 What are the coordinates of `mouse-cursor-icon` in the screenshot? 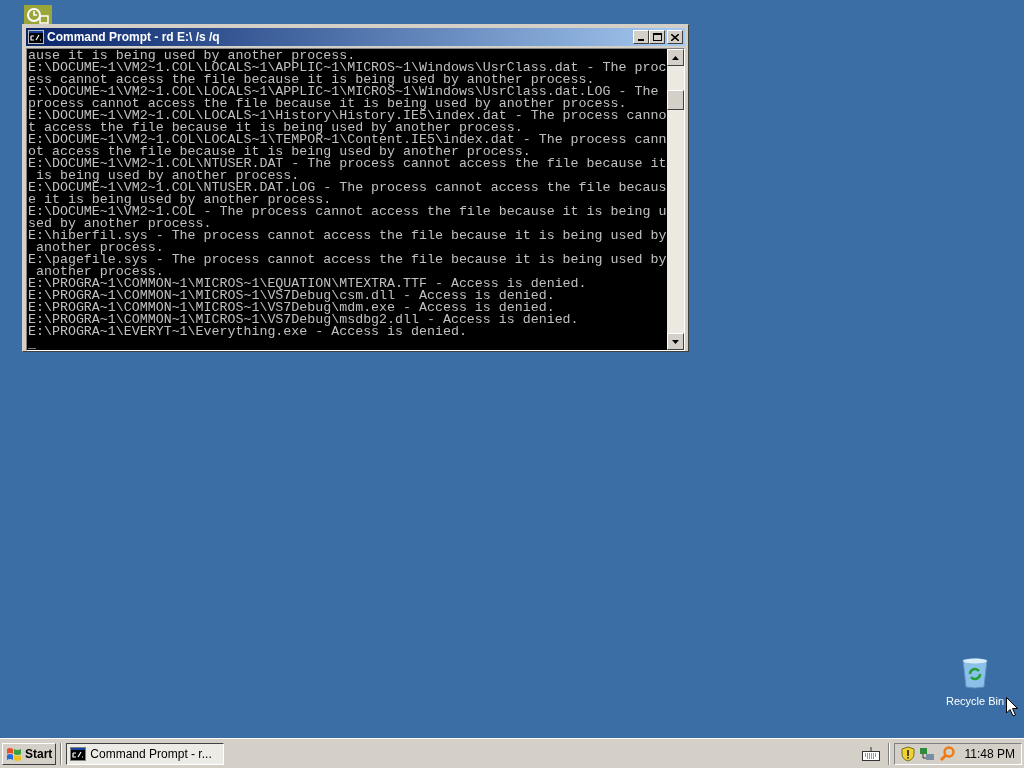 It's located at (1012, 707).